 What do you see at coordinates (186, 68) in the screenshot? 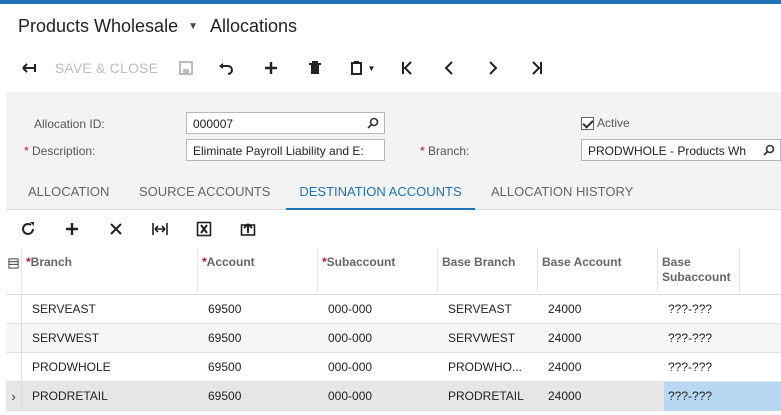
I see `save-button` at bounding box center [186, 68].